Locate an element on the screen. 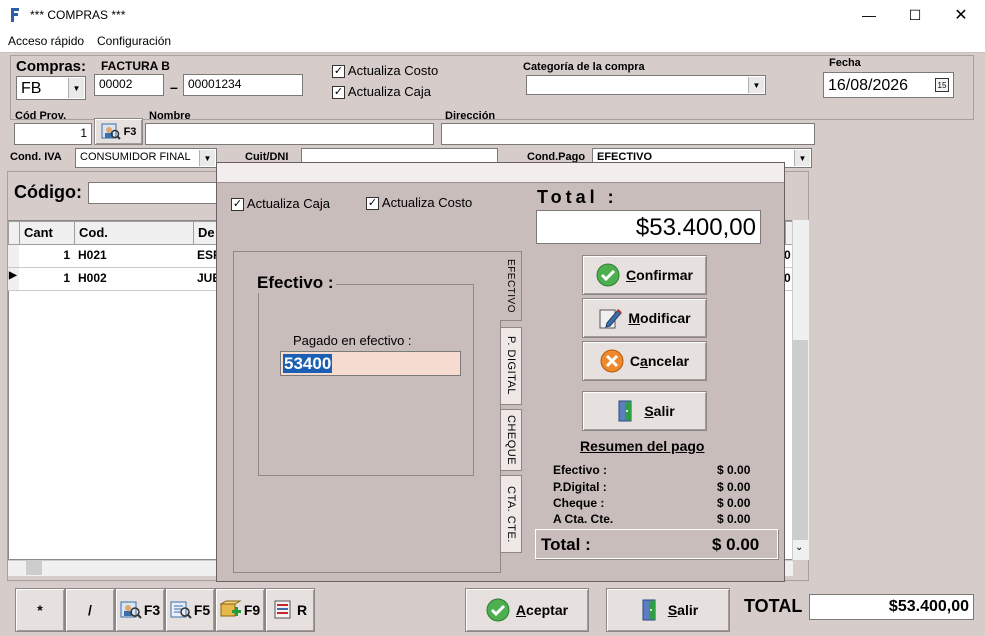 The height and width of the screenshot is (636, 985). tab-cheque: CHEQUE is located at coordinates (511, 440).